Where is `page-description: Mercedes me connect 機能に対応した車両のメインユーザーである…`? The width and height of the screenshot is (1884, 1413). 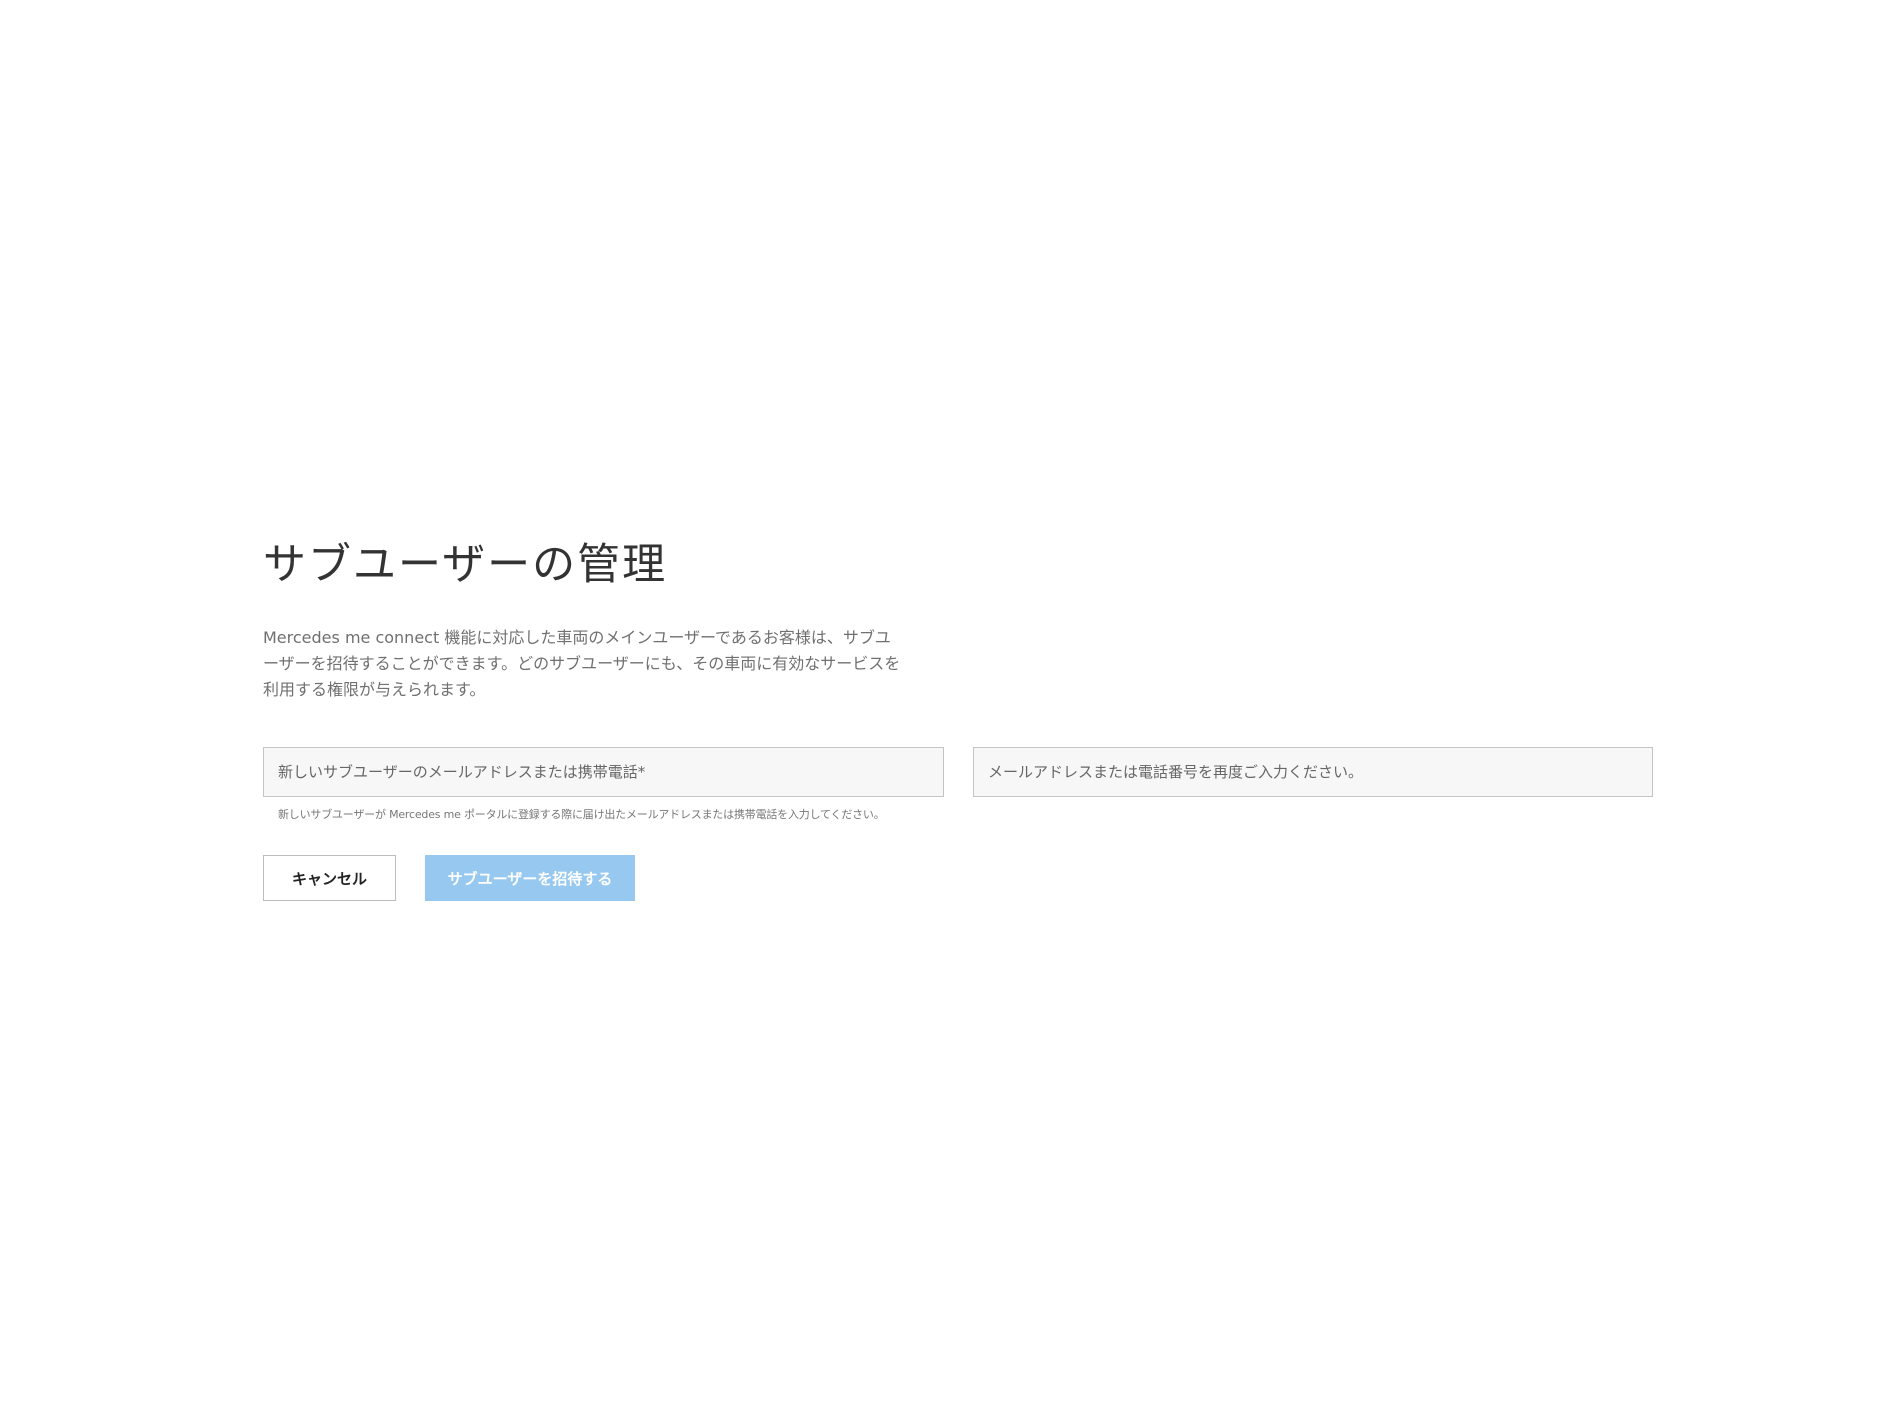 page-description: Mercedes me connect 機能に対応した車両のメインユーザーである… is located at coordinates (582, 663).